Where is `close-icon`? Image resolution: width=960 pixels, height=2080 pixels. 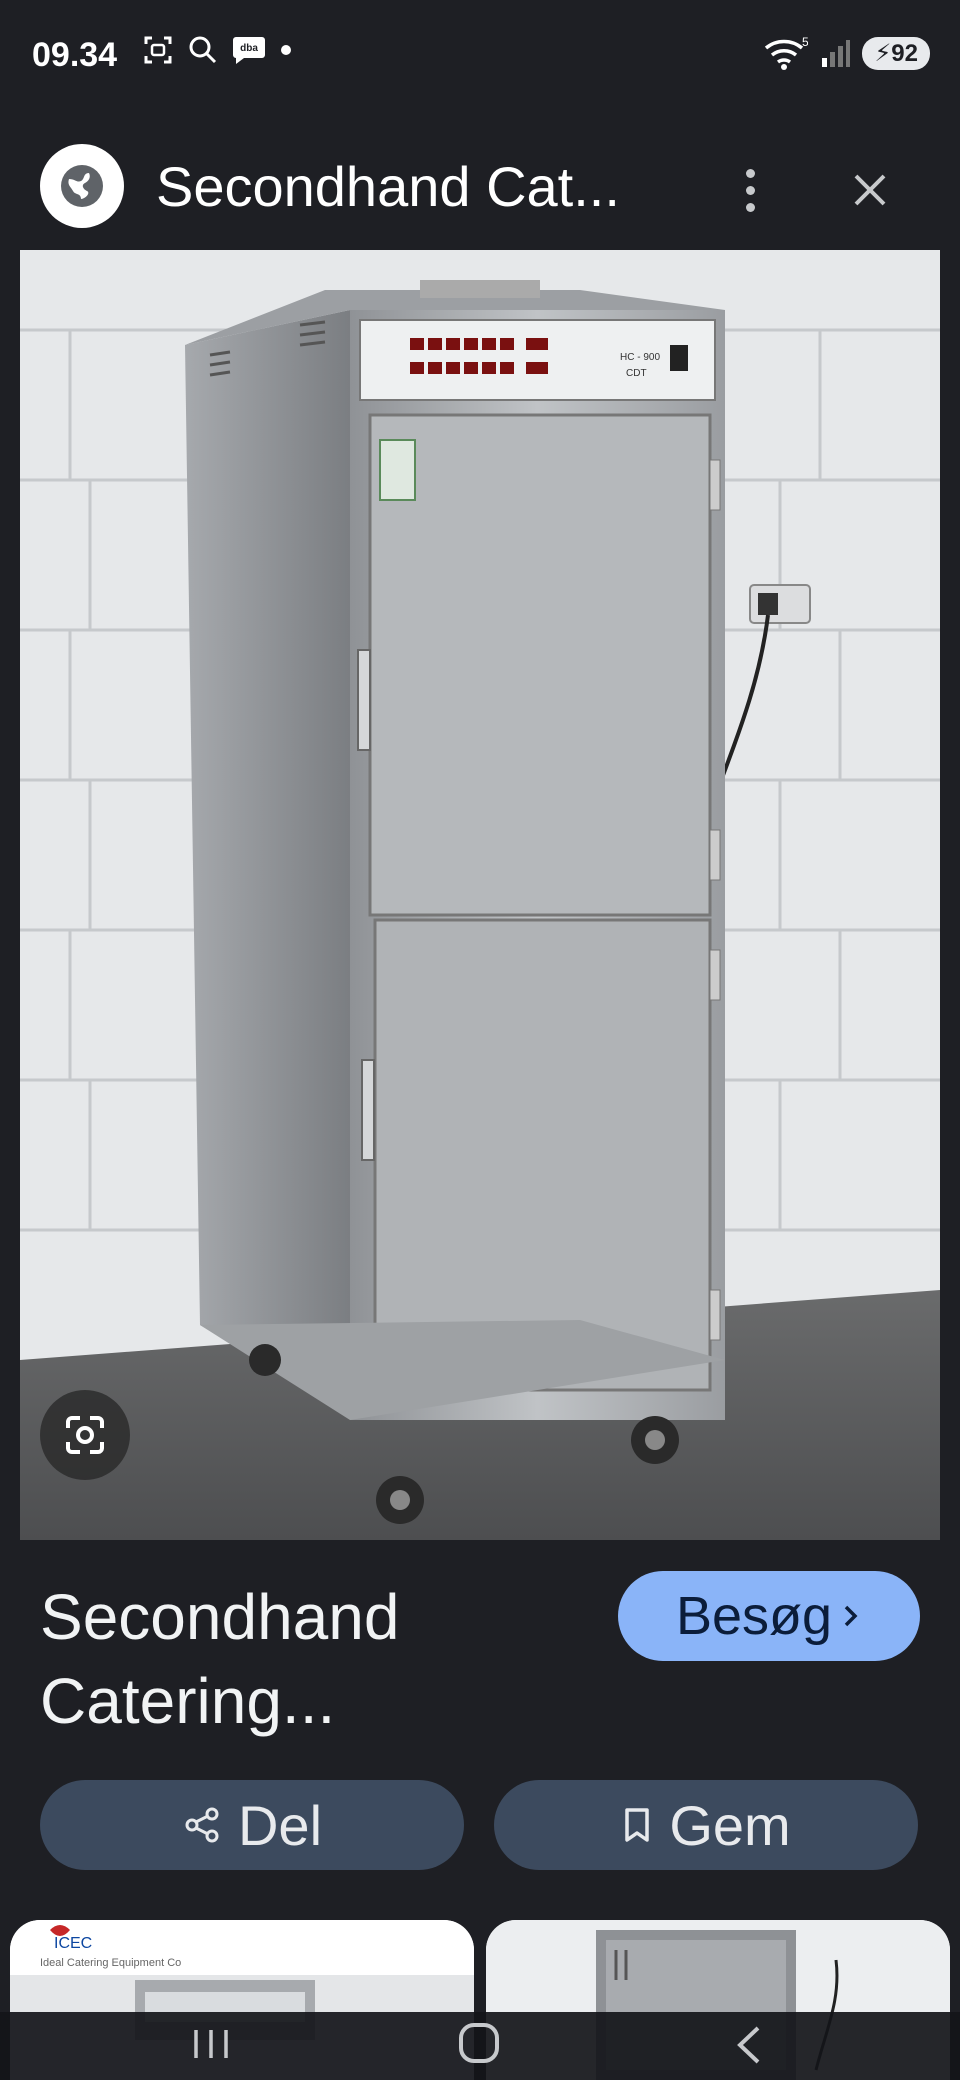
close-icon is located at coordinates (870, 190).